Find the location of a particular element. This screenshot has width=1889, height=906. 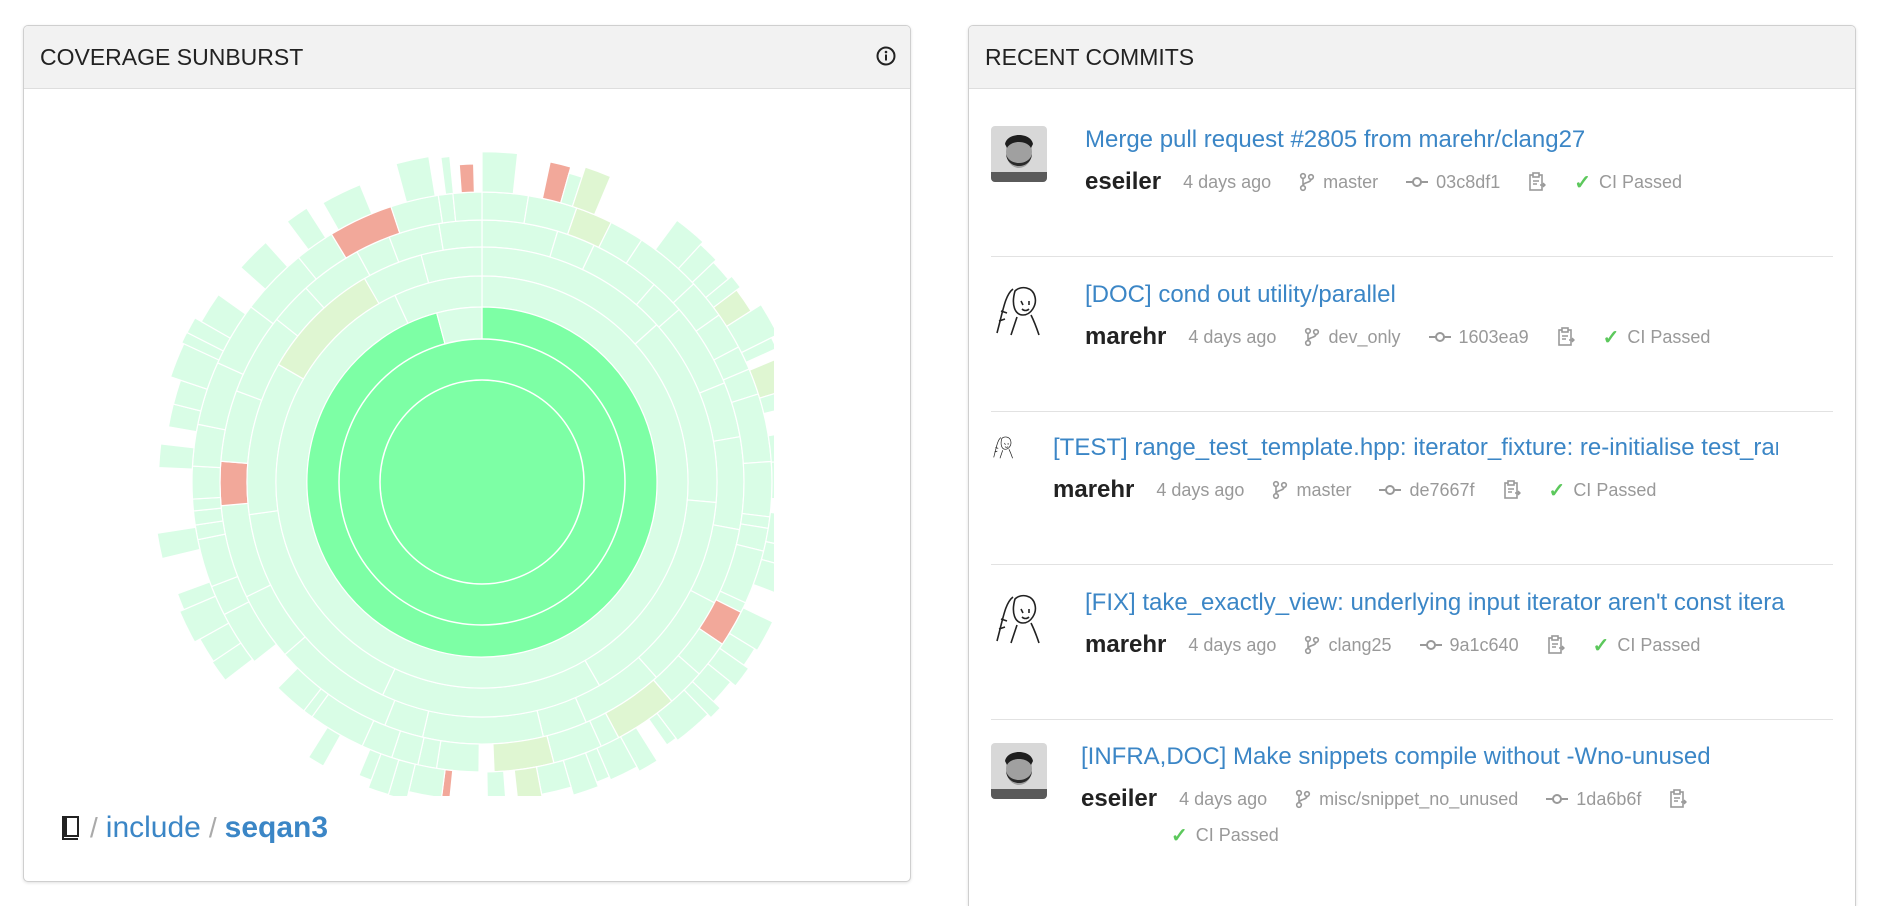

sunburst-center is located at coordinates (482, 482).